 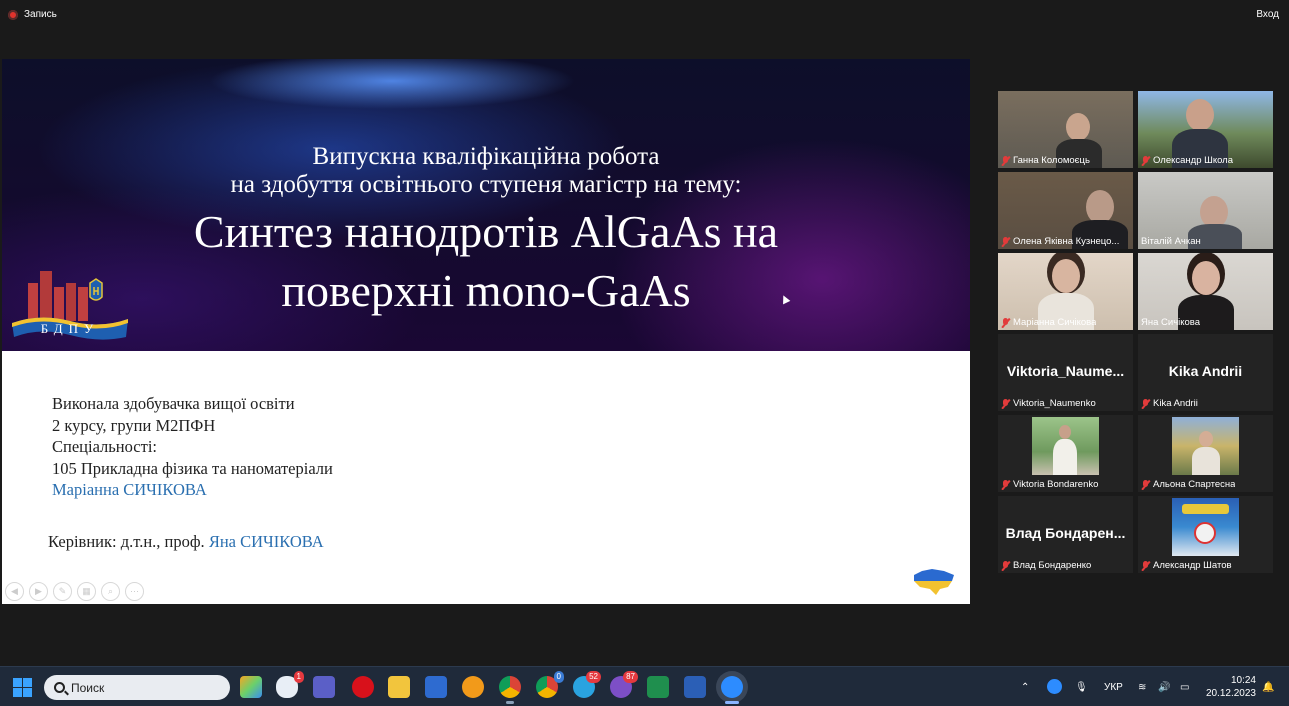 I want to click on word-icon, so click(x=695, y=687).